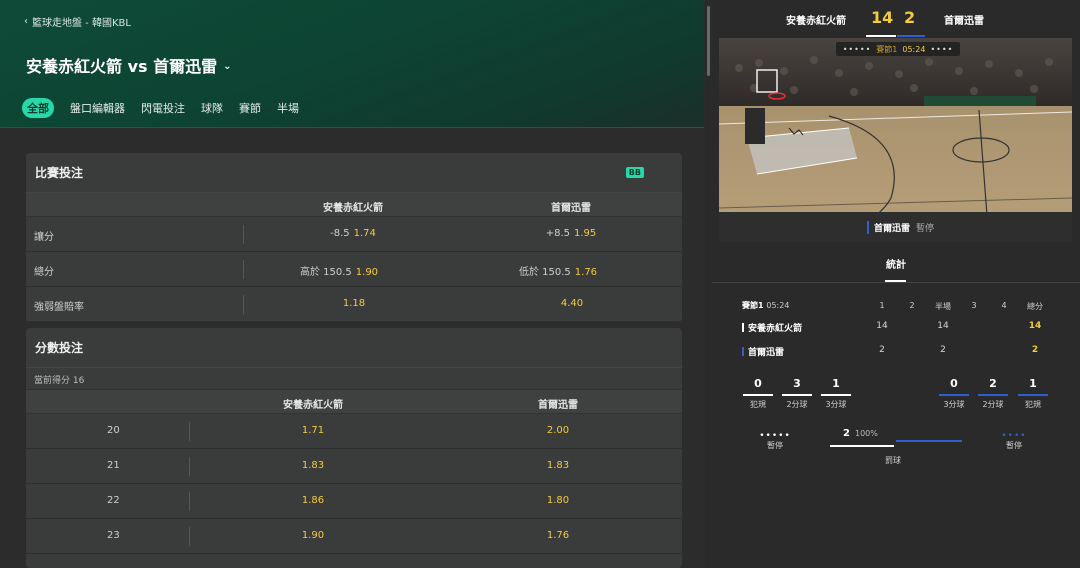  Describe the element at coordinates (1033, 383) in the screenshot. I see `away-fouls-value: 1` at that location.